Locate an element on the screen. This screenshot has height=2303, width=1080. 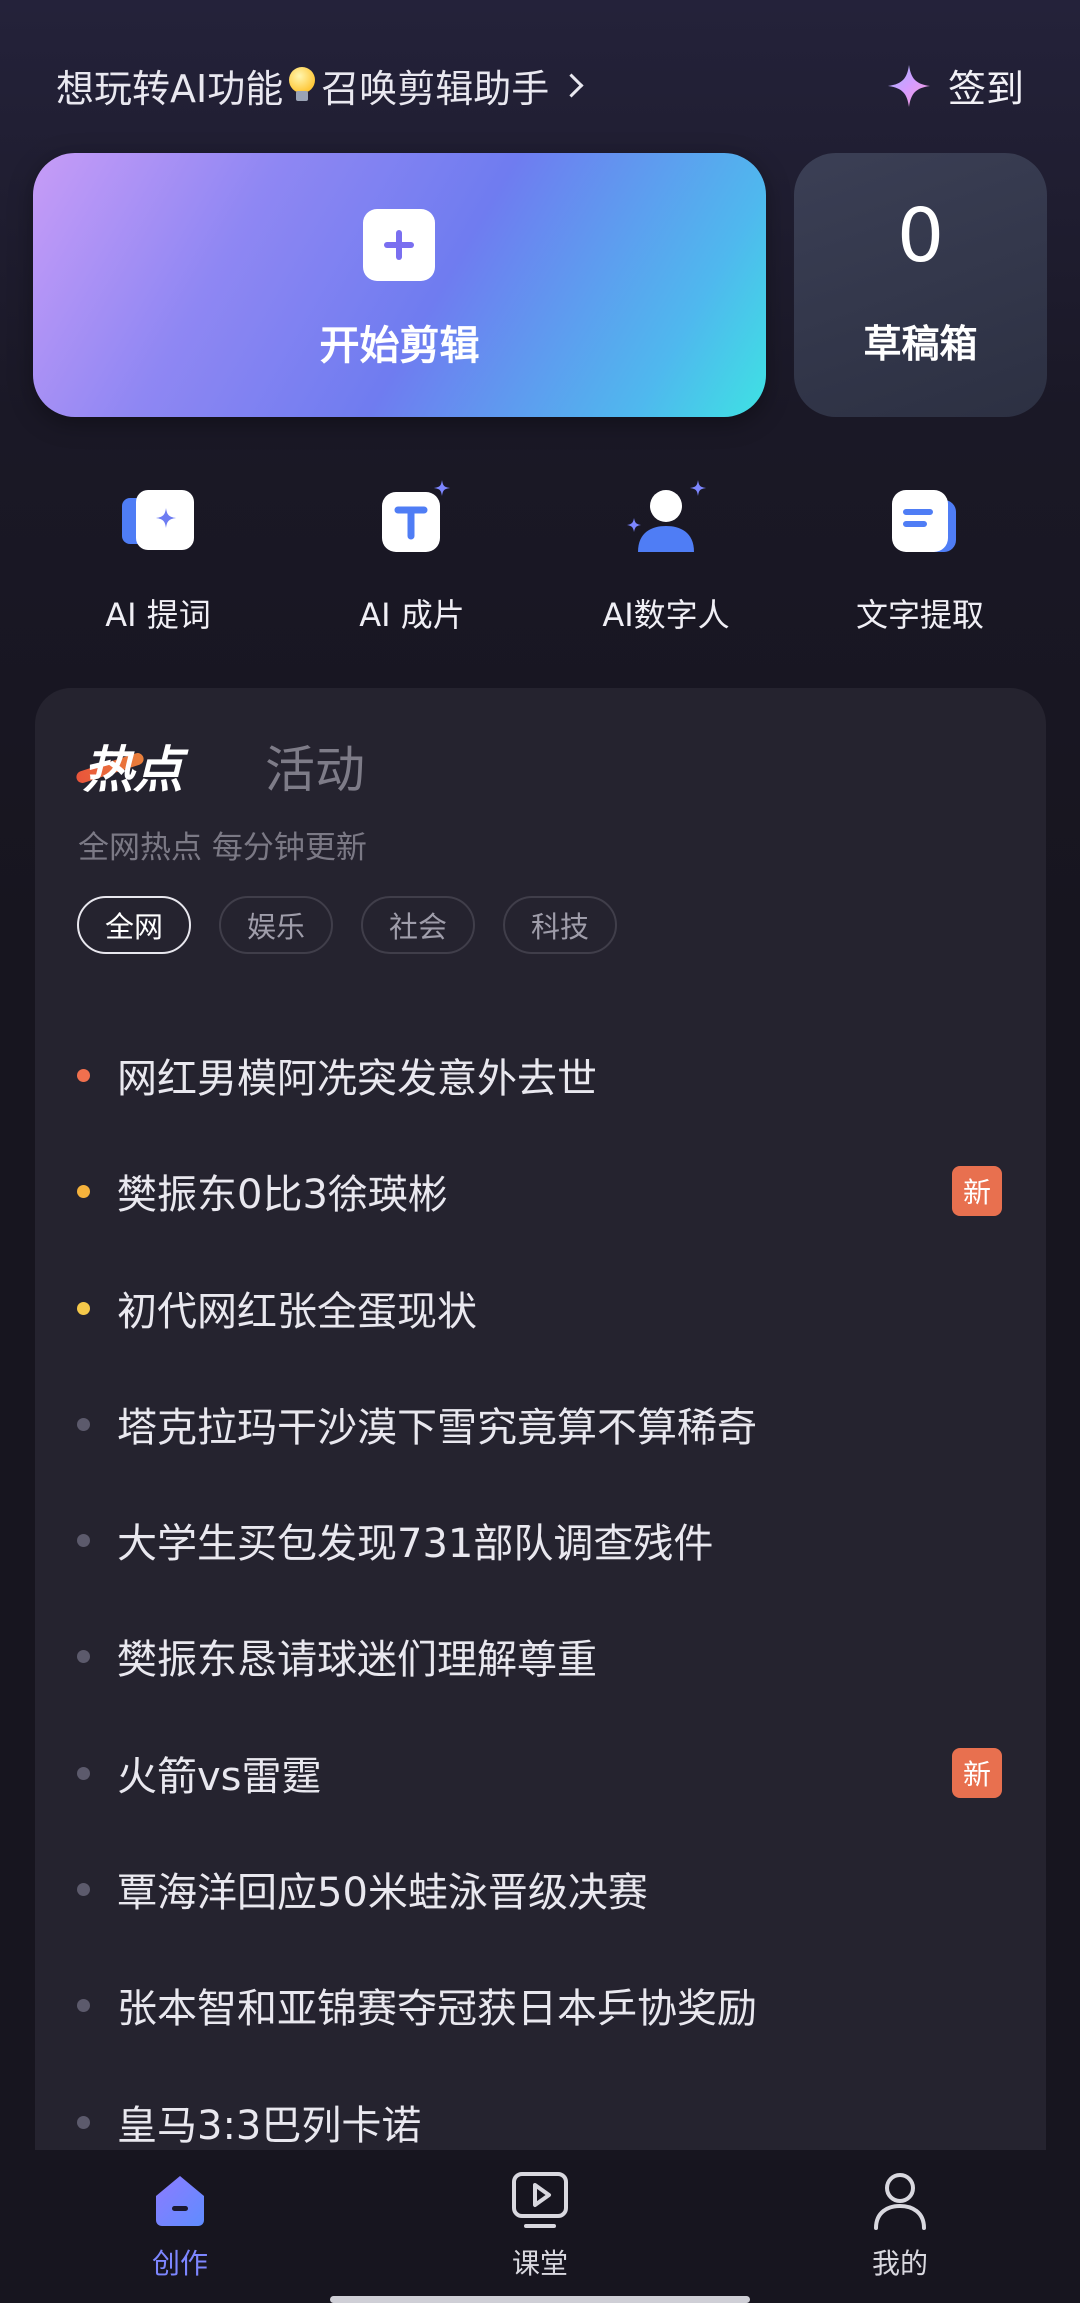
hot-topic-title: 网红男模阿冼突发意外去世 is located at coordinates (357, 1079).